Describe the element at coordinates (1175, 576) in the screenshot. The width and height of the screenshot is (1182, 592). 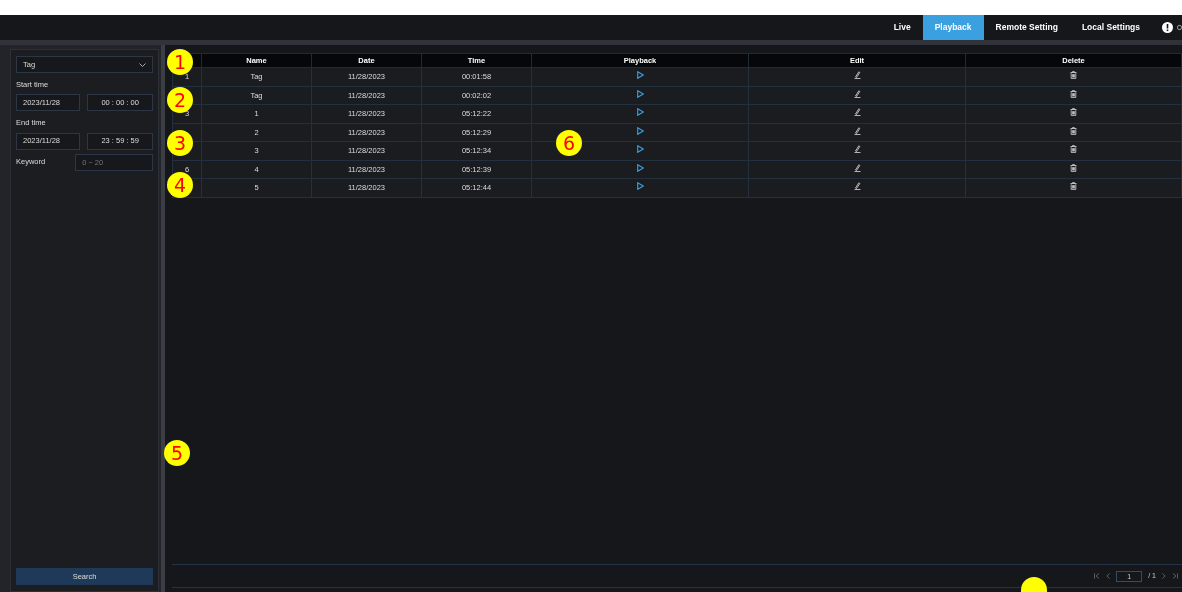
I see `last-page-icon` at that location.